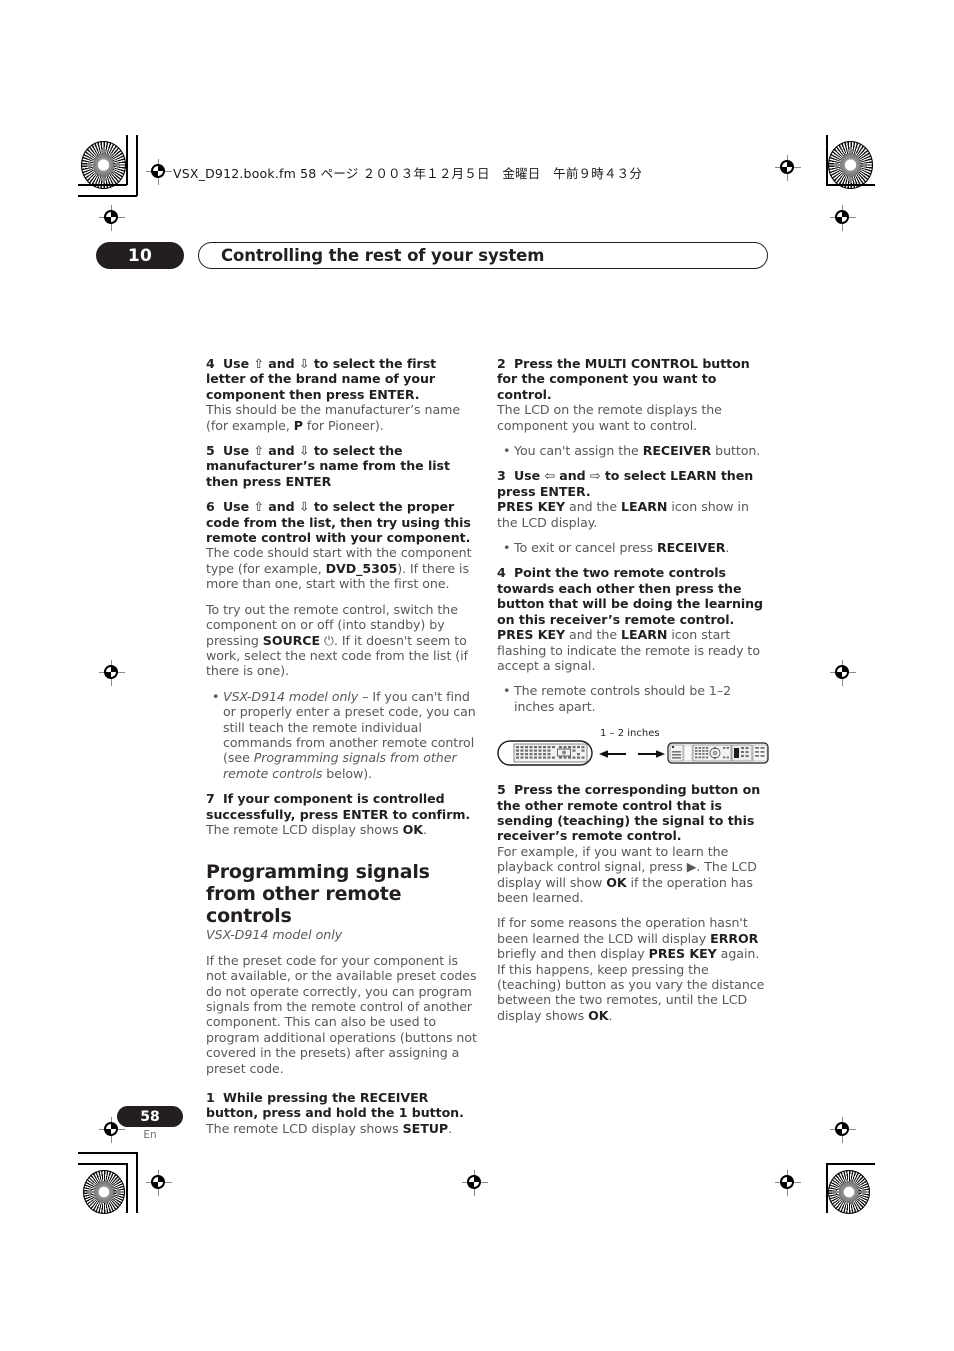 The width and height of the screenshot is (954, 1351). What do you see at coordinates (304, 829) in the screenshot?
I see `step-7-body-a: The remote LCD display shows` at bounding box center [304, 829].